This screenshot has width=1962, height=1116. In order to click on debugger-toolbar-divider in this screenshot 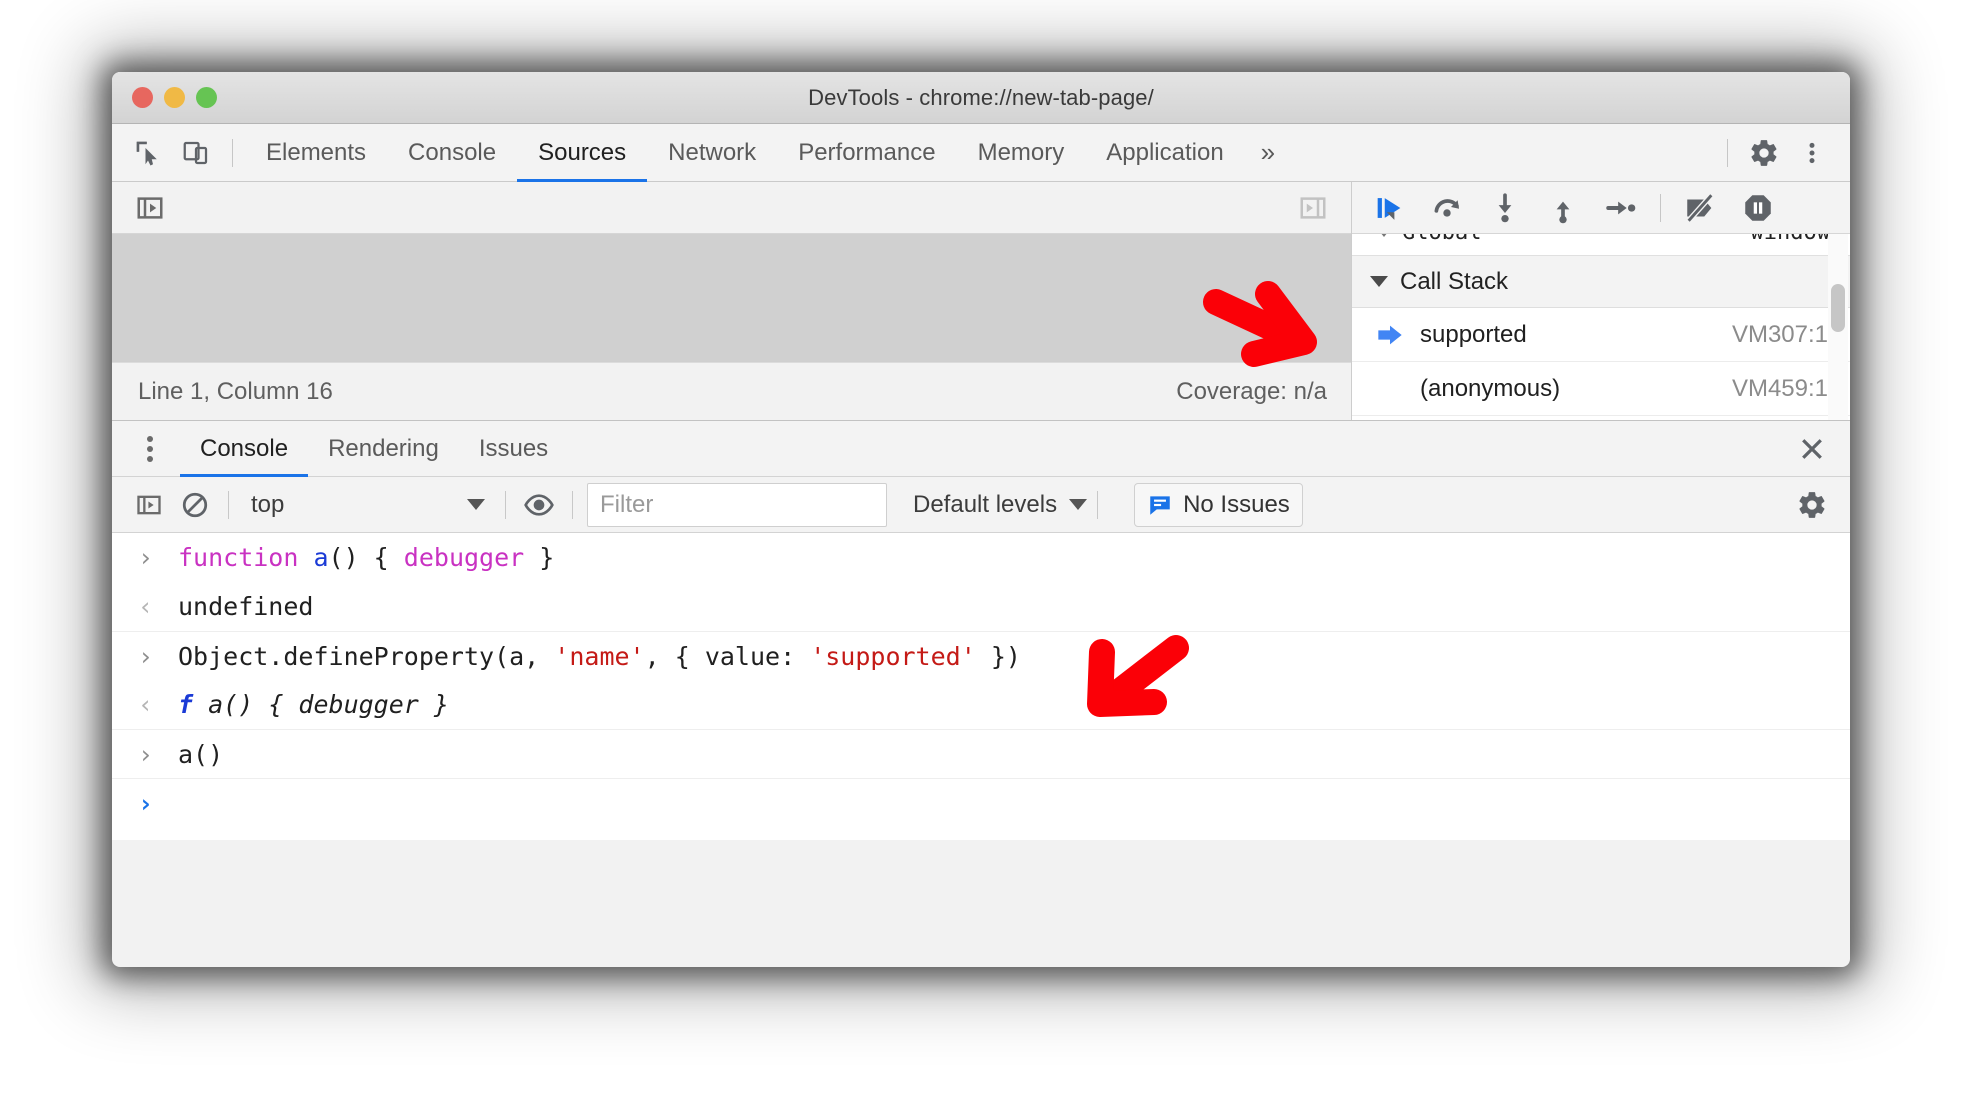, I will do `click(1660, 207)`.